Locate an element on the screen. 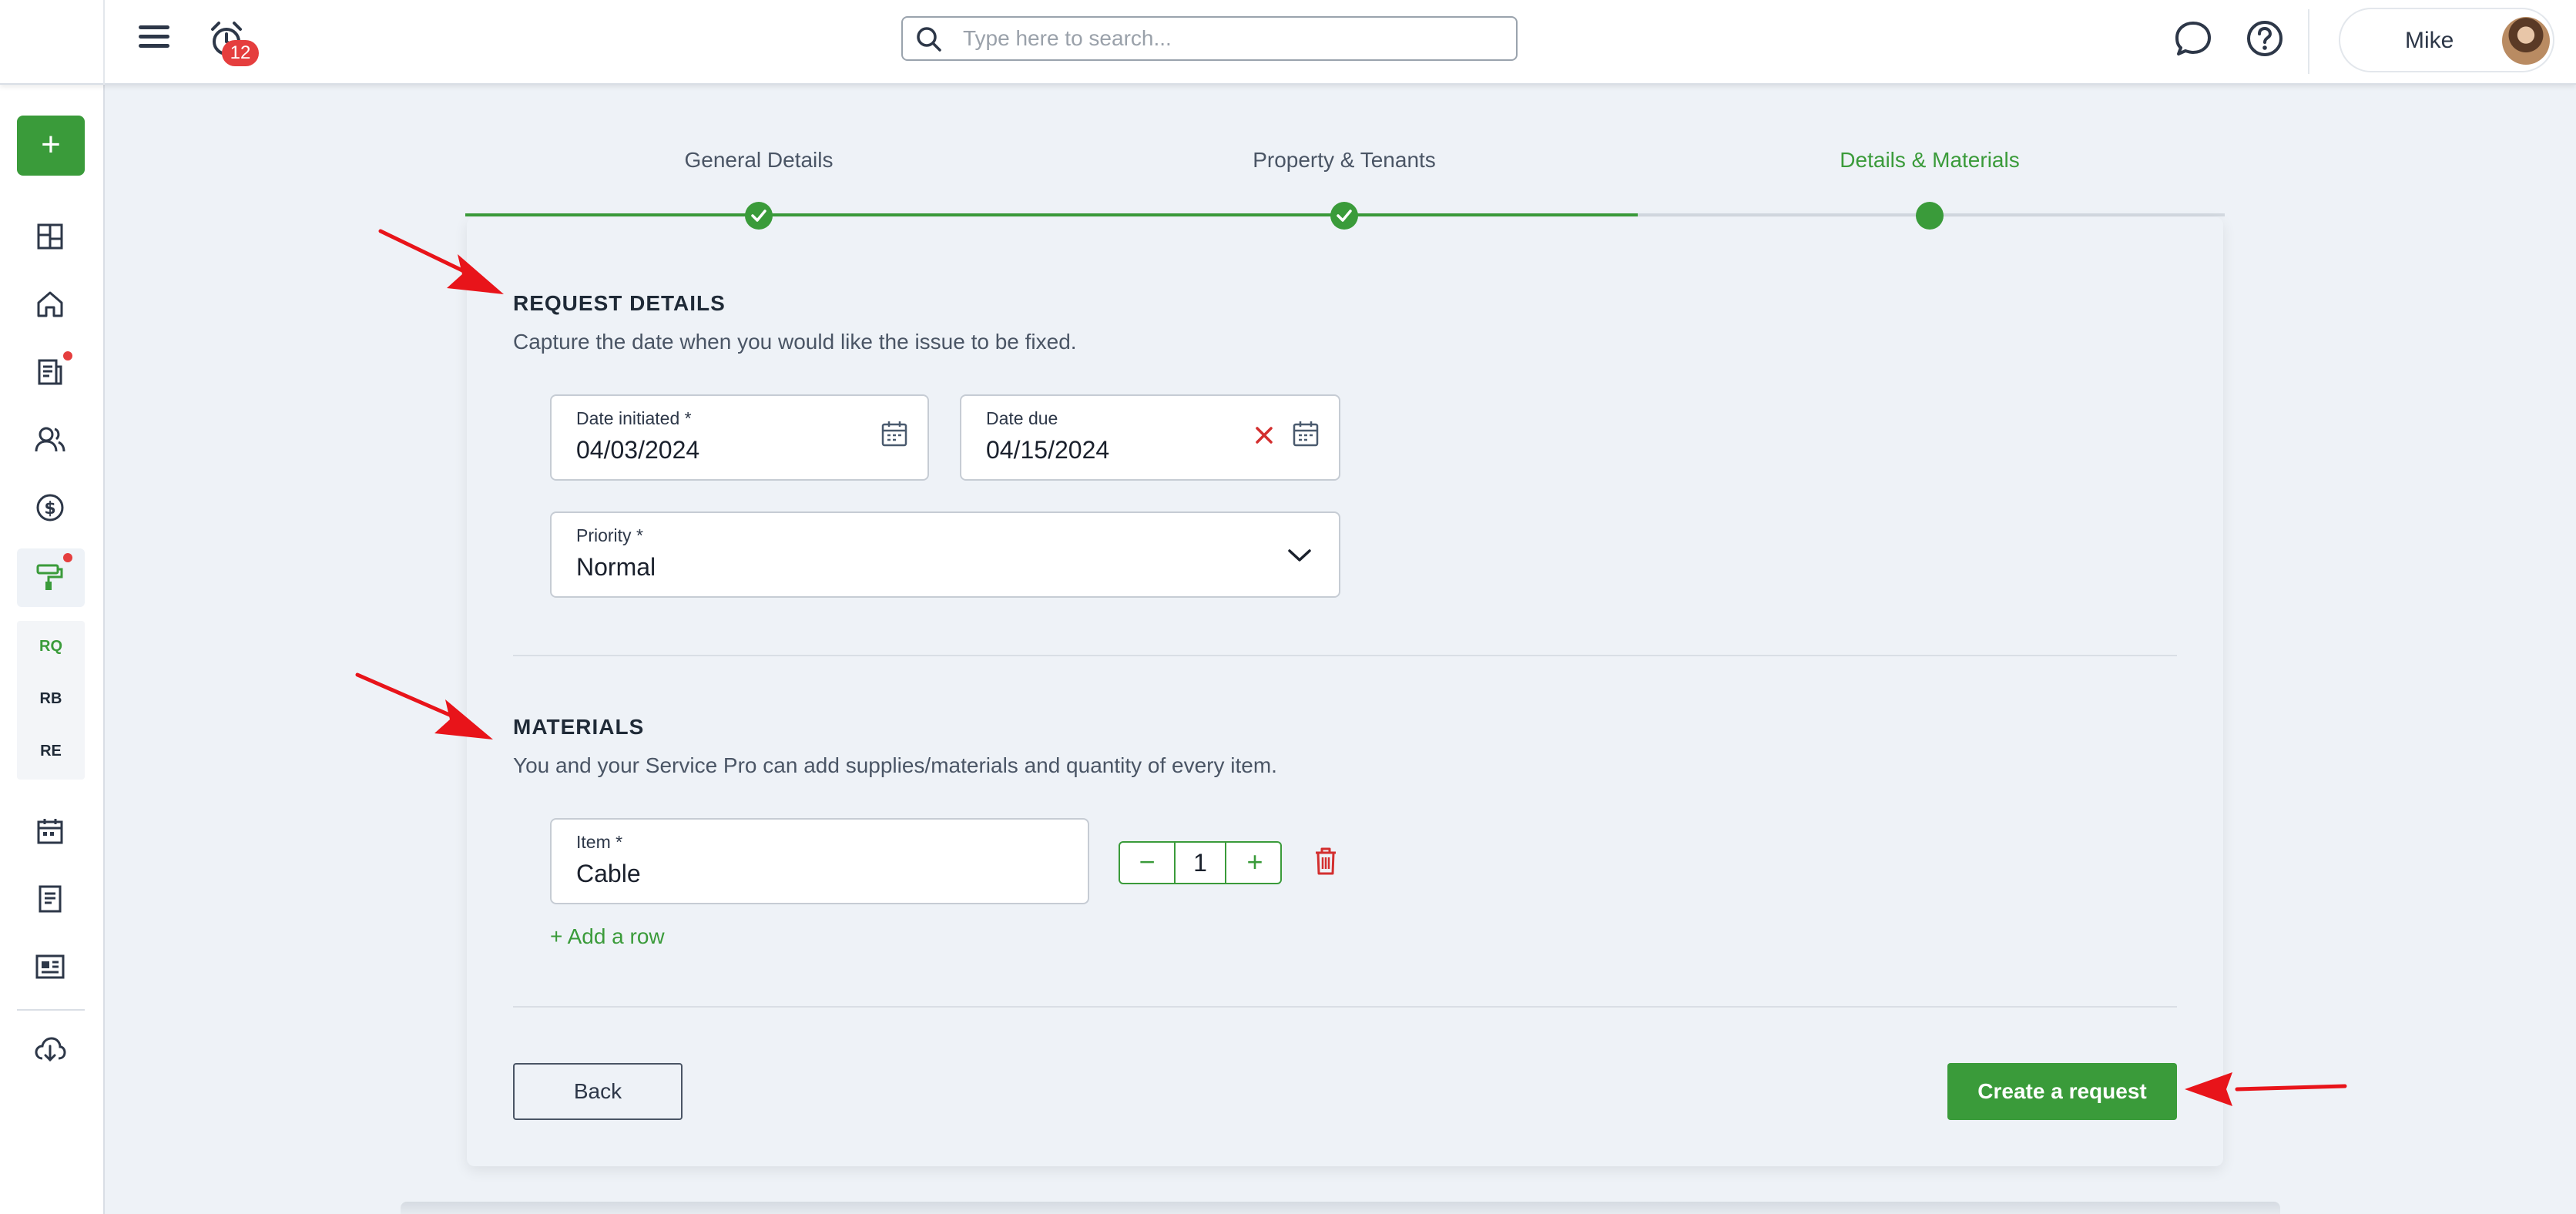 The image size is (2576, 1214). step-active-dot is located at coordinates (1930, 216).